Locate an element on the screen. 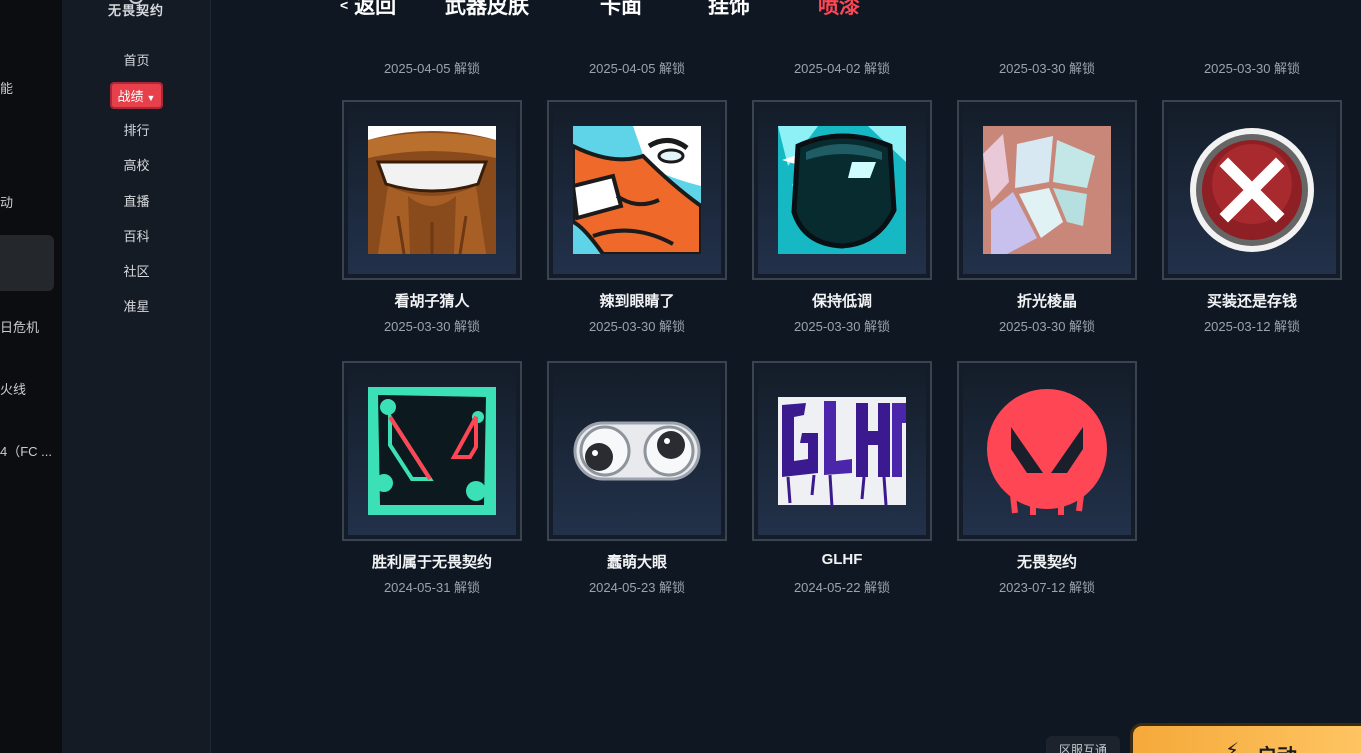  red-x-icon is located at coordinates (1252, 190).